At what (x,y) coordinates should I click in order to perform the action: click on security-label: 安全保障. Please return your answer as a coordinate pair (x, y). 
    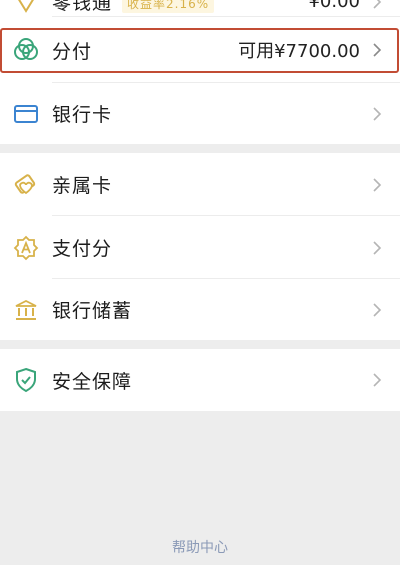
    Looking at the image, I should click on (92, 381).